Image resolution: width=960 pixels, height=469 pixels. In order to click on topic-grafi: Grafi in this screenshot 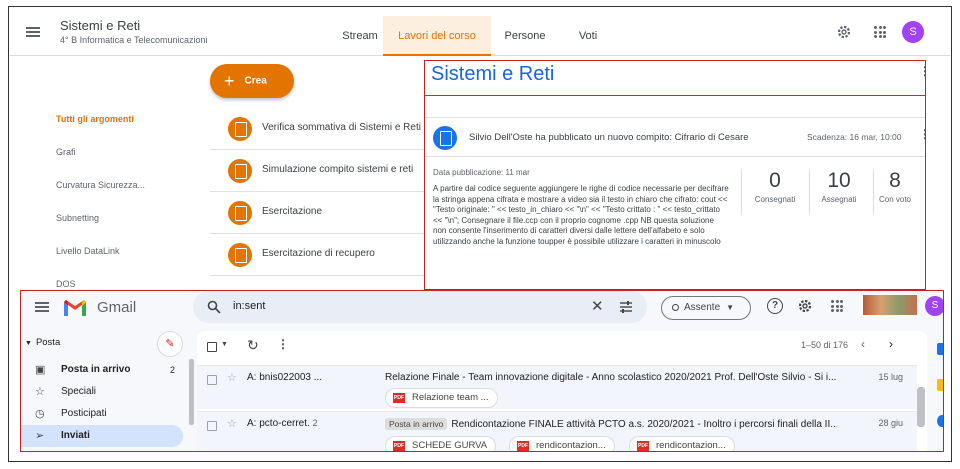, I will do `click(66, 152)`.